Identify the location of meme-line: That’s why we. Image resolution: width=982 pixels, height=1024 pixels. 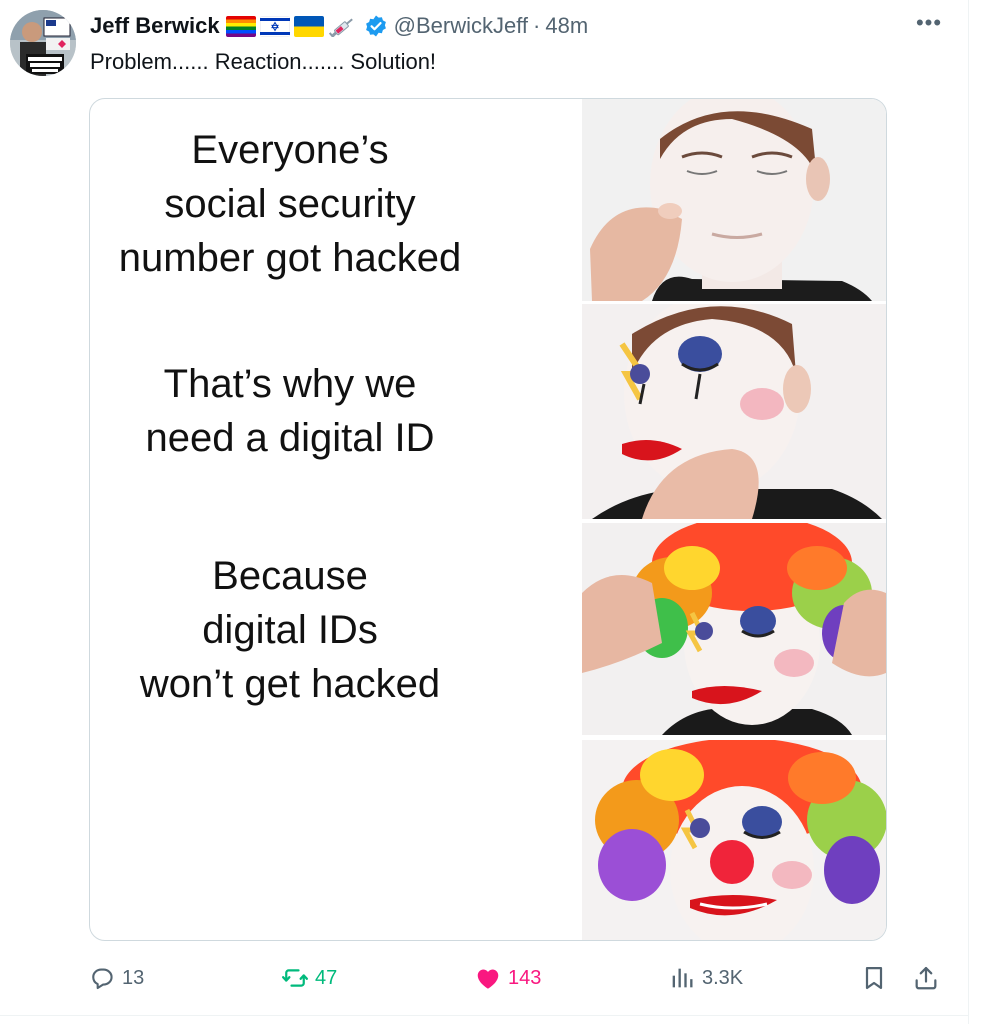
(290, 384).